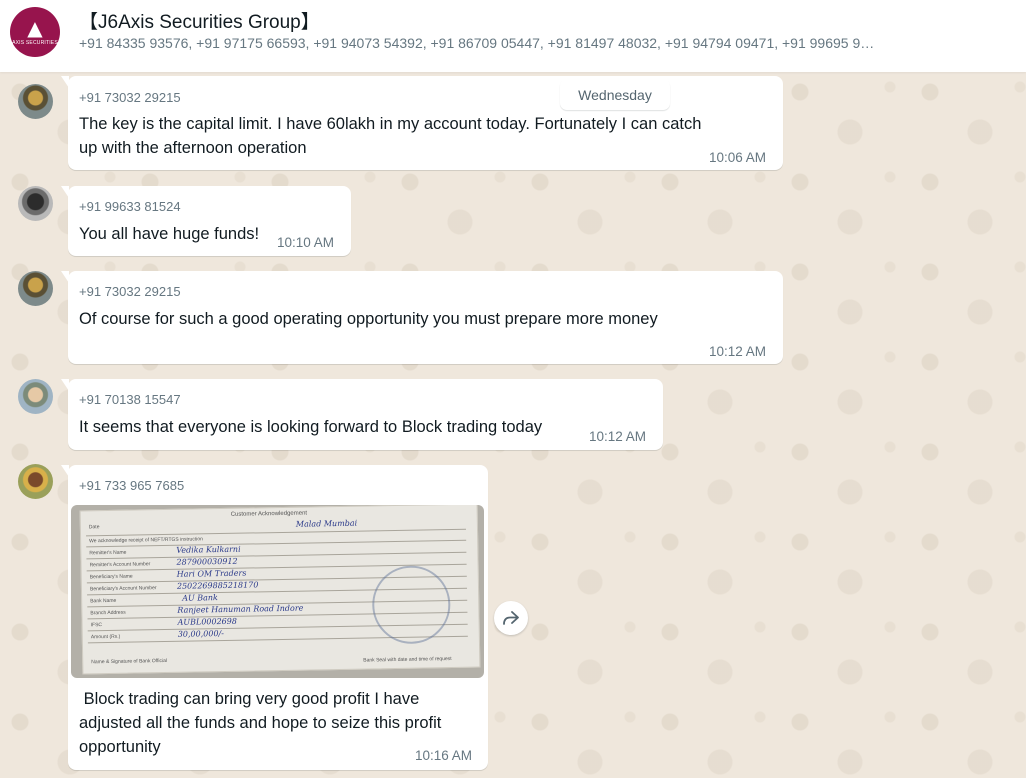 The image size is (1026, 778). What do you see at coordinates (207, 561) in the screenshot?
I see `receipt-remitter-account: 287900030912` at bounding box center [207, 561].